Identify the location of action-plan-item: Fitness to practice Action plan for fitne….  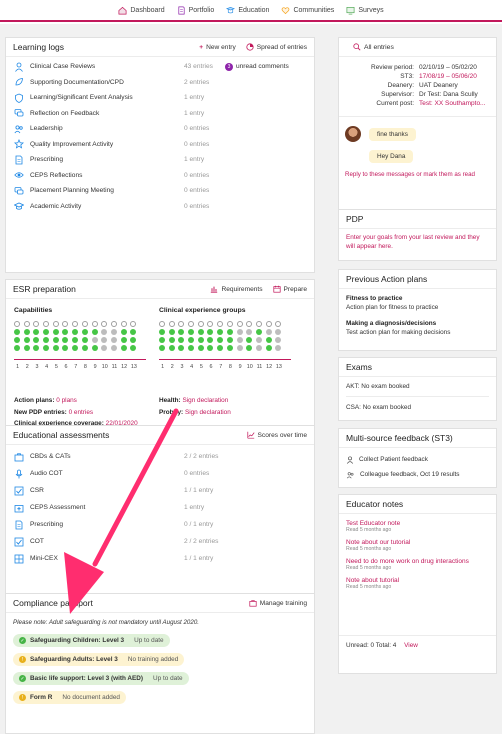
(417, 303).